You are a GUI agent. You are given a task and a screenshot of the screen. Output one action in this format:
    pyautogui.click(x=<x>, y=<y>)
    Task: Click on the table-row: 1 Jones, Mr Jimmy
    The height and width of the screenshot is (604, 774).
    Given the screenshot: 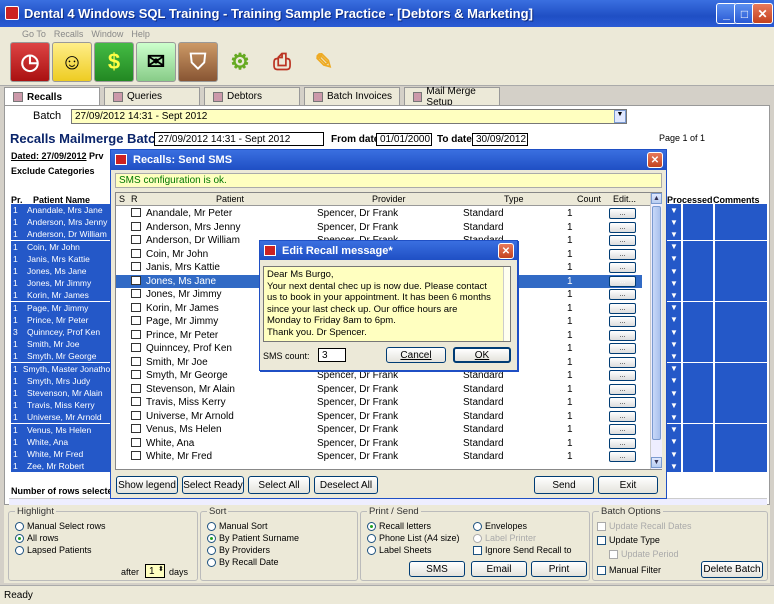 What is the action you would take?
    pyautogui.click(x=63, y=283)
    